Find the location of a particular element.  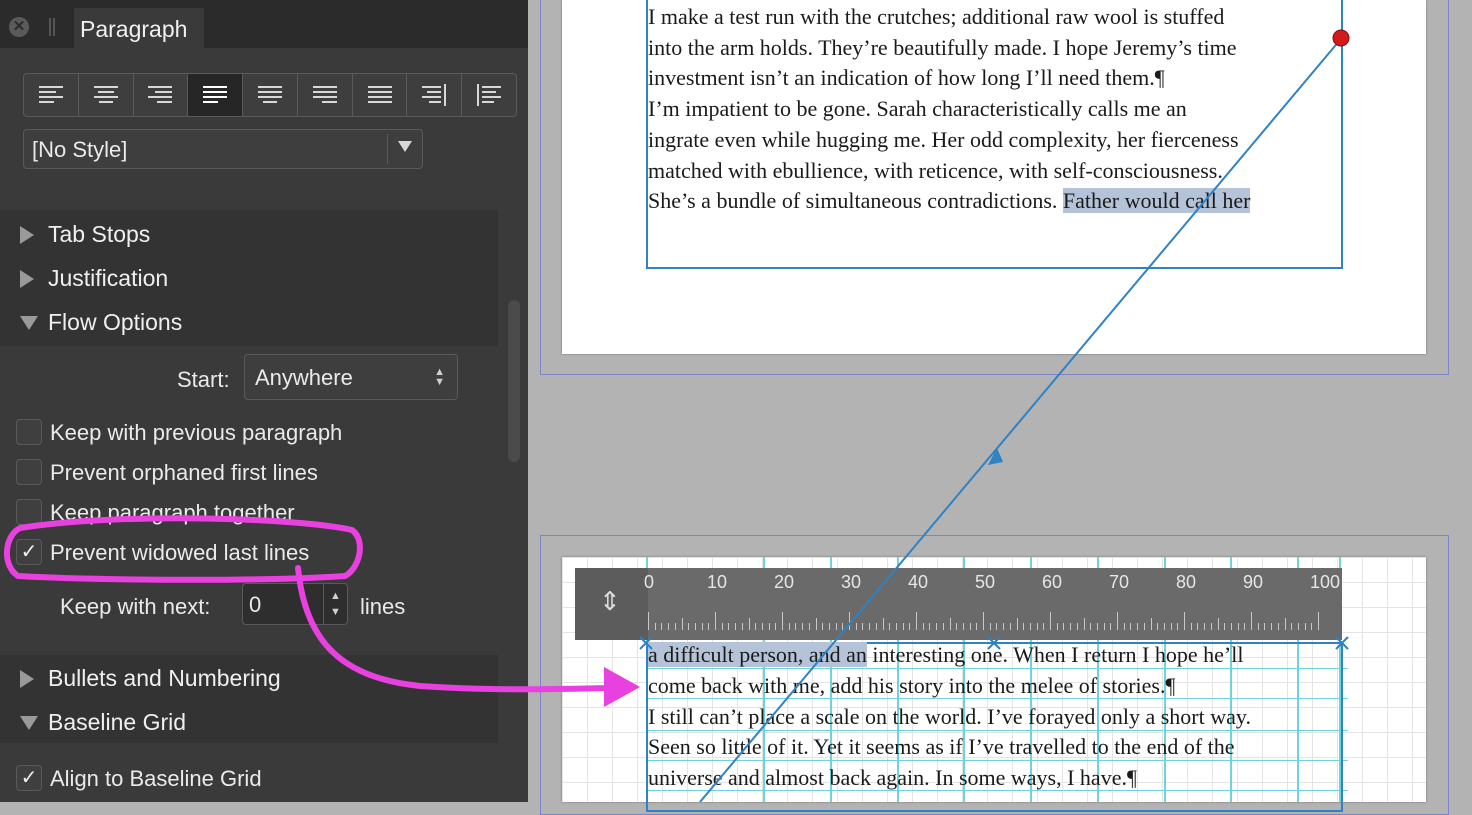

annotation-highlight is located at coordinates (321, 611).